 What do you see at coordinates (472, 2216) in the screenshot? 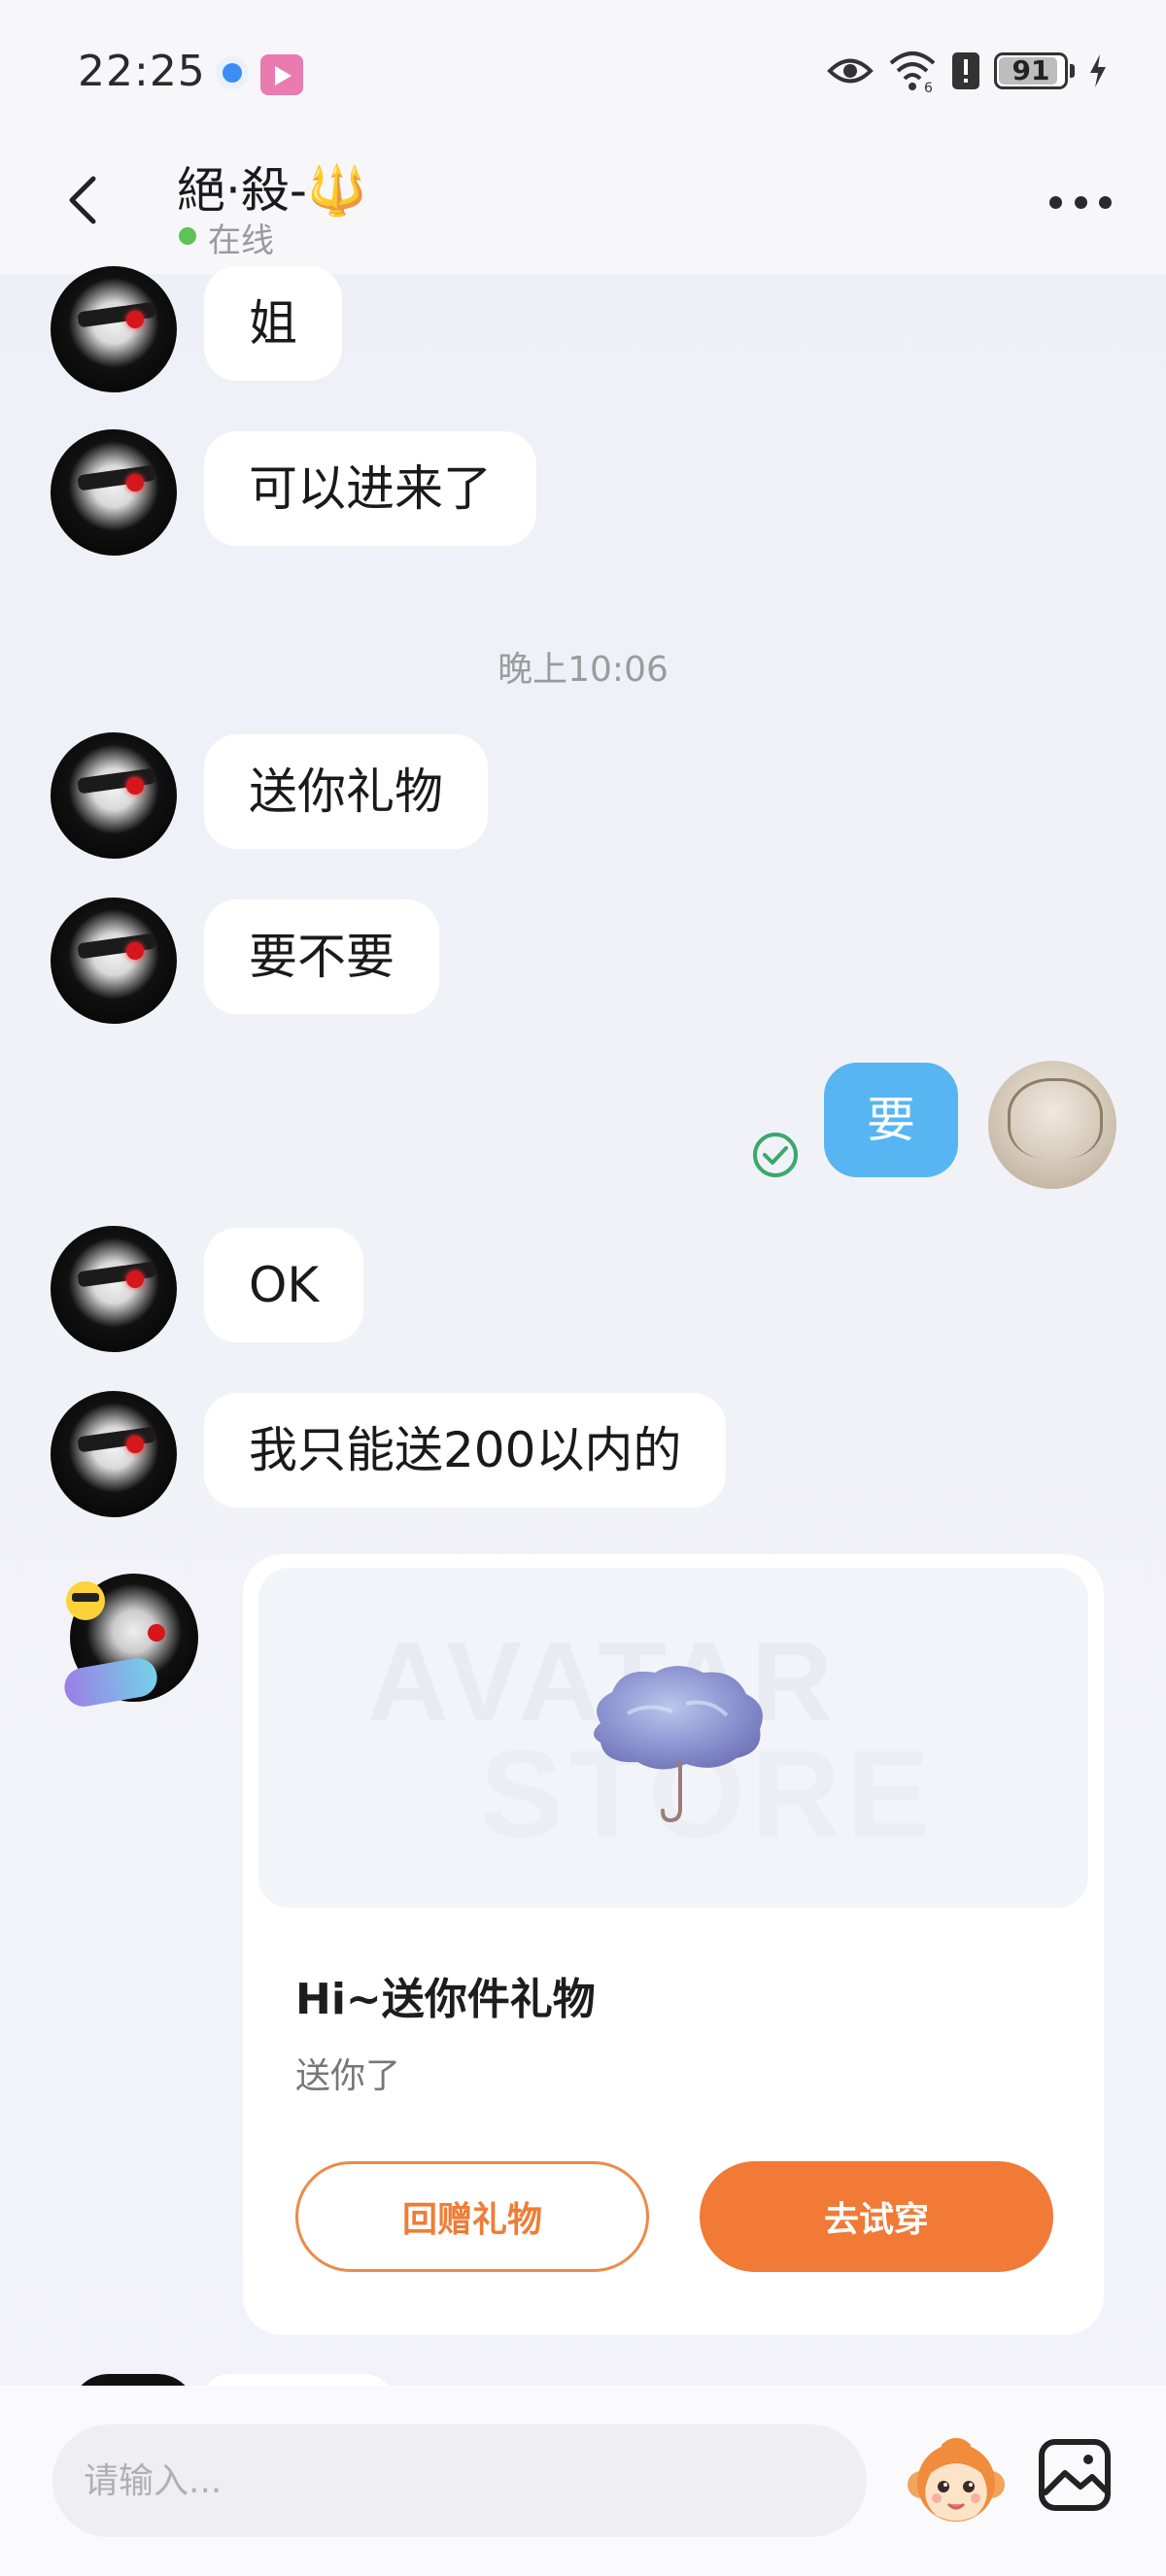
I see `return-gift-button: 回赠礼物` at bounding box center [472, 2216].